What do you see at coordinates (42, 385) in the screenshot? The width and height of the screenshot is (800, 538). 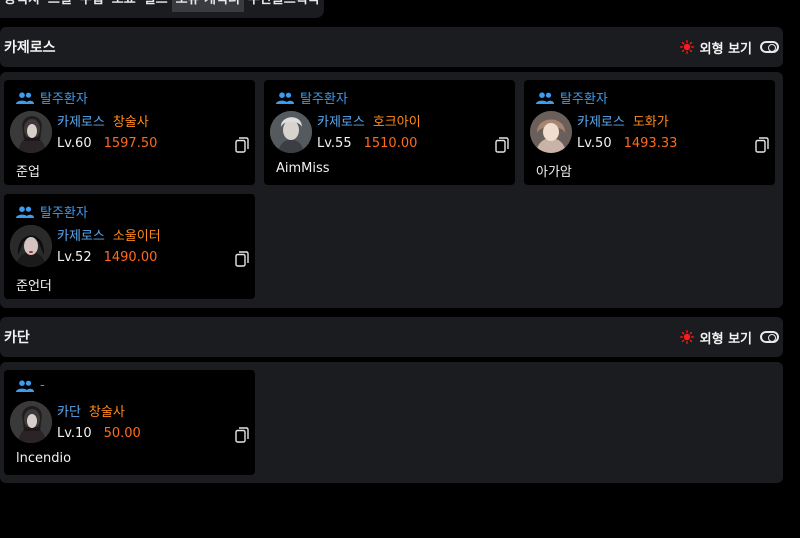 I see `guild-name: -` at bounding box center [42, 385].